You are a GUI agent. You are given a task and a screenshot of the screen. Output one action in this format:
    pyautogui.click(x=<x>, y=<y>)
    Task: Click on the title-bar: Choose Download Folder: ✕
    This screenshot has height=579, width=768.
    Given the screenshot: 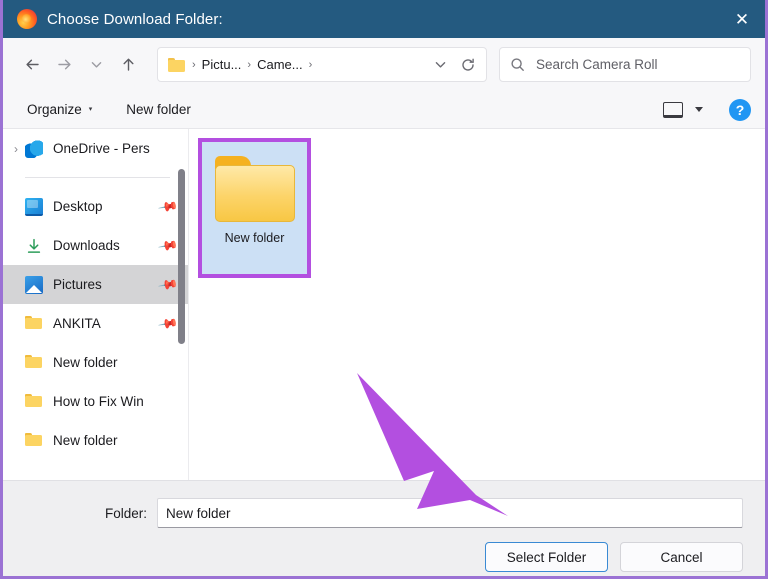 What is the action you would take?
    pyautogui.click(x=384, y=19)
    